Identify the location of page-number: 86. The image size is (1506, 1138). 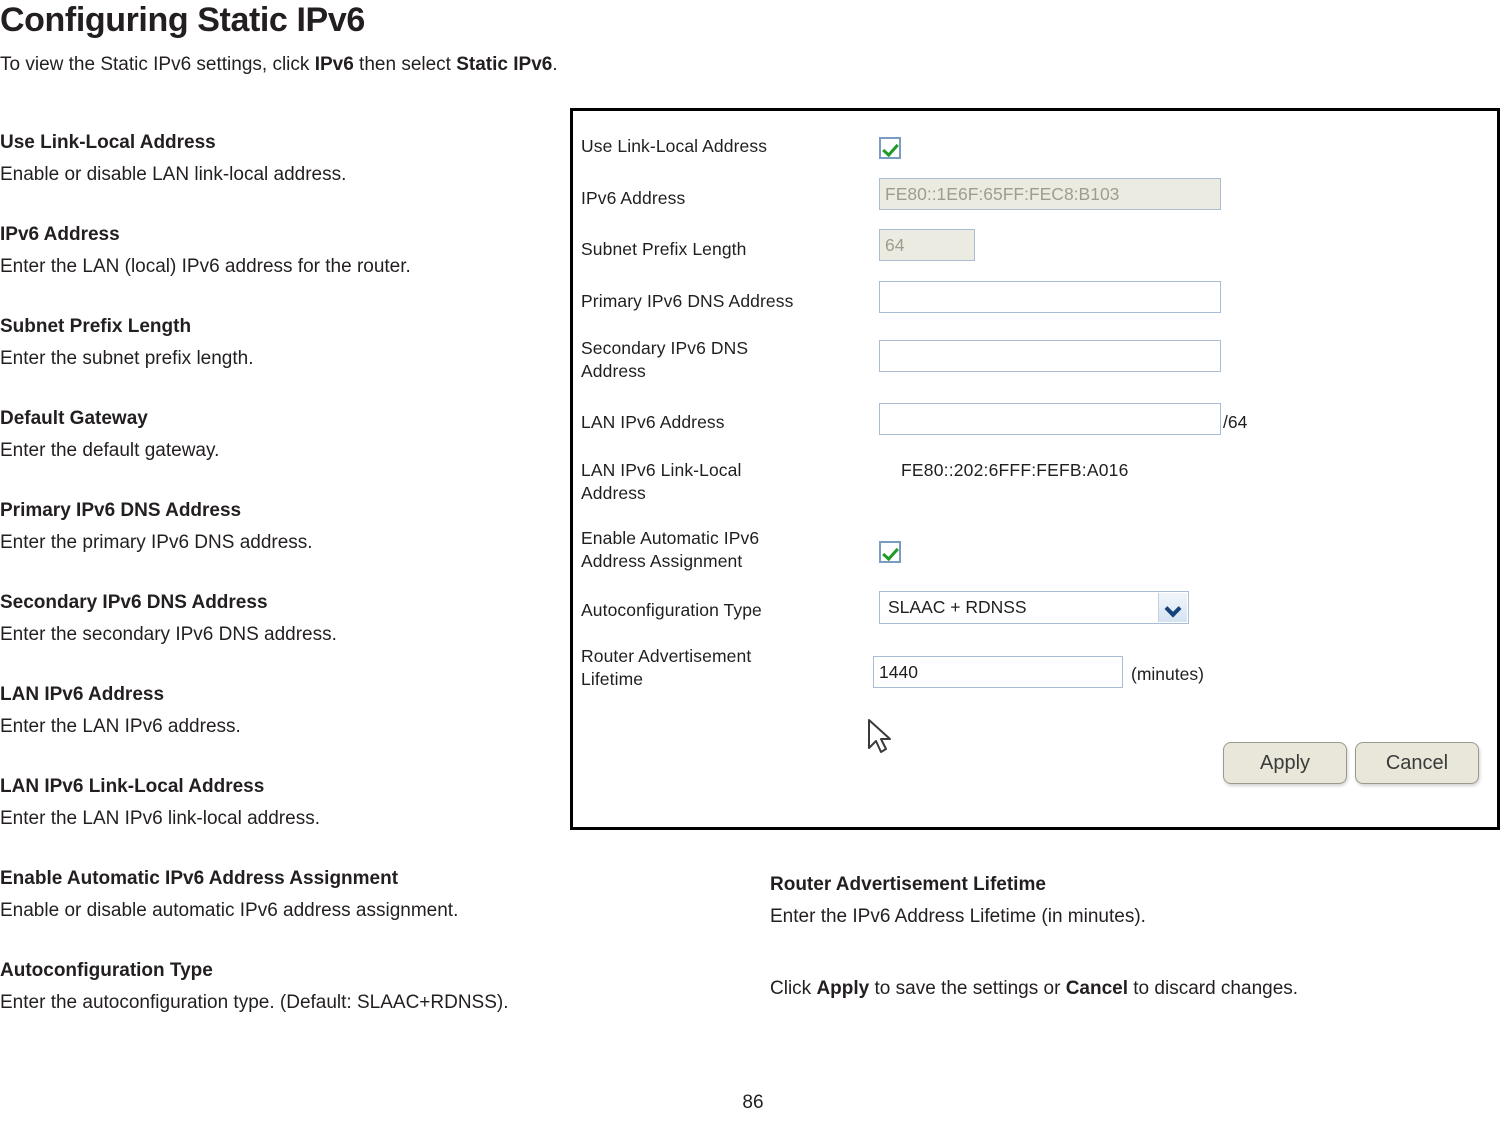
(753, 1102).